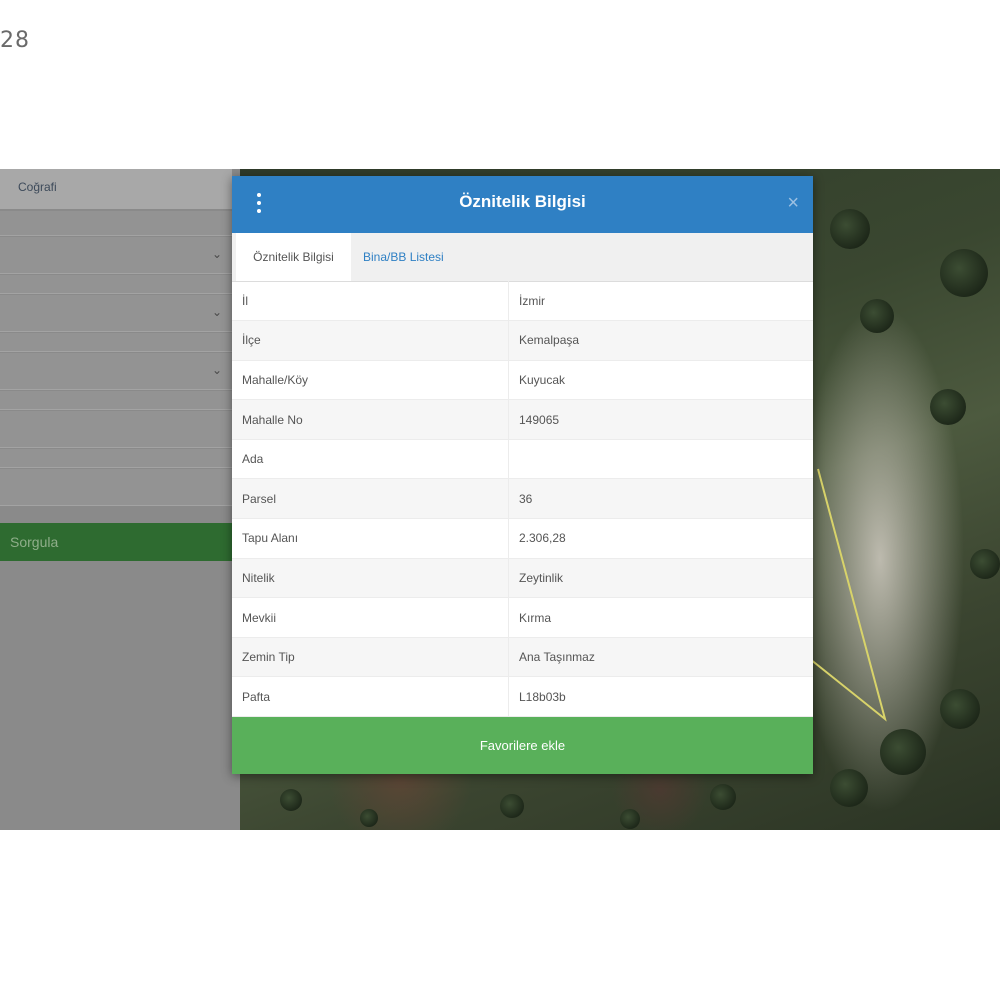  I want to click on attribute-key: Ada, so click(370, 459).